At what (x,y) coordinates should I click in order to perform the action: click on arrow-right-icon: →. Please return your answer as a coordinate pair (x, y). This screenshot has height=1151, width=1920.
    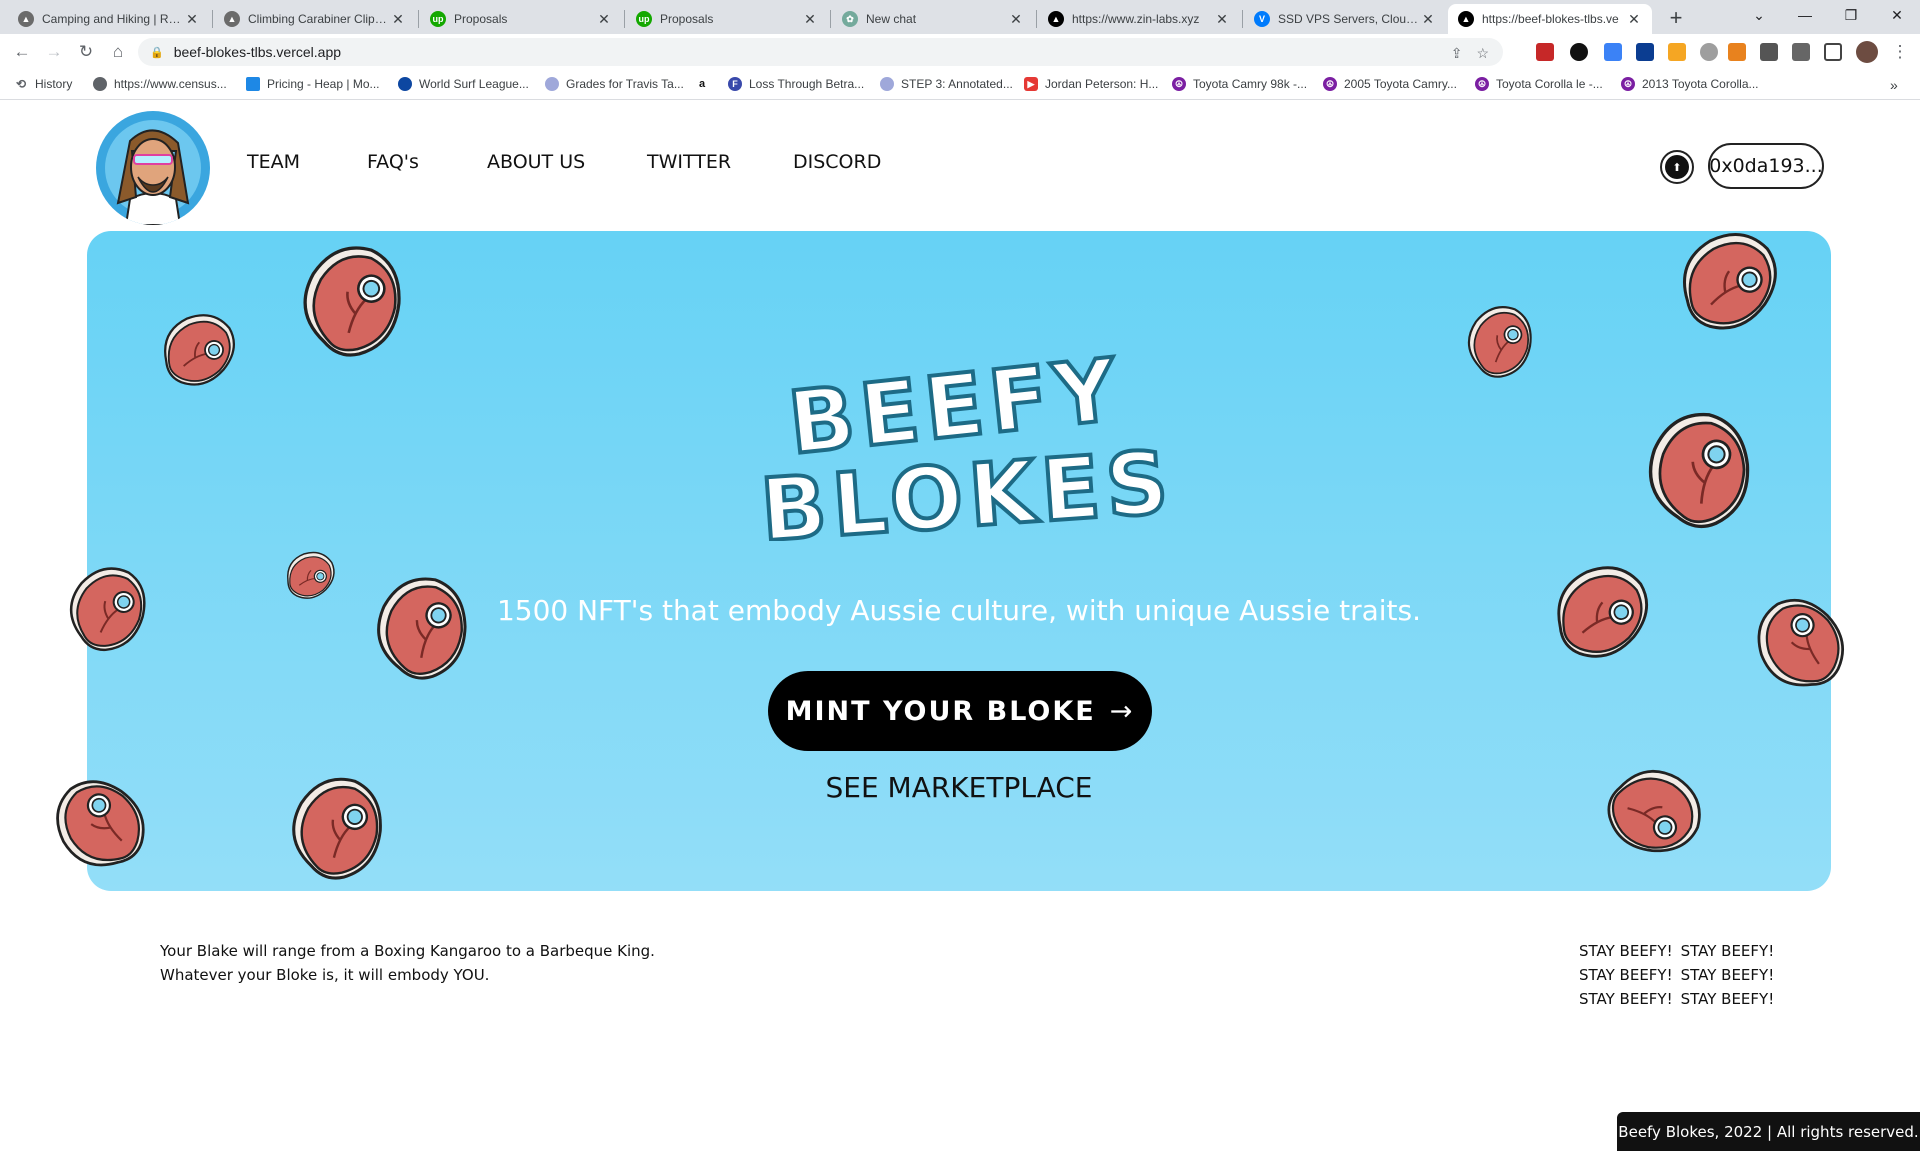
    Looking at the image, I should click on (1122, 711).